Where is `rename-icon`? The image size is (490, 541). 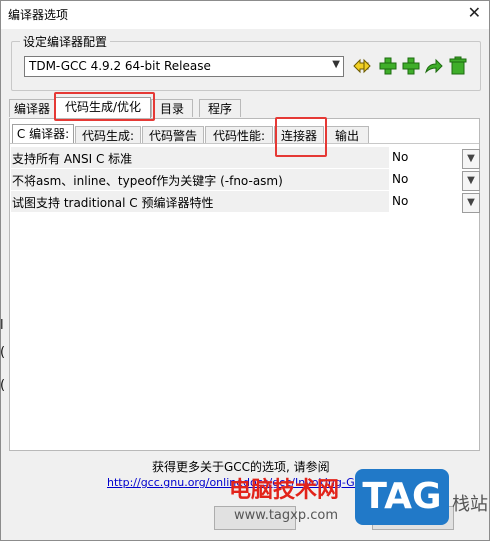
rename-icon is located at coordinates (362, 66).